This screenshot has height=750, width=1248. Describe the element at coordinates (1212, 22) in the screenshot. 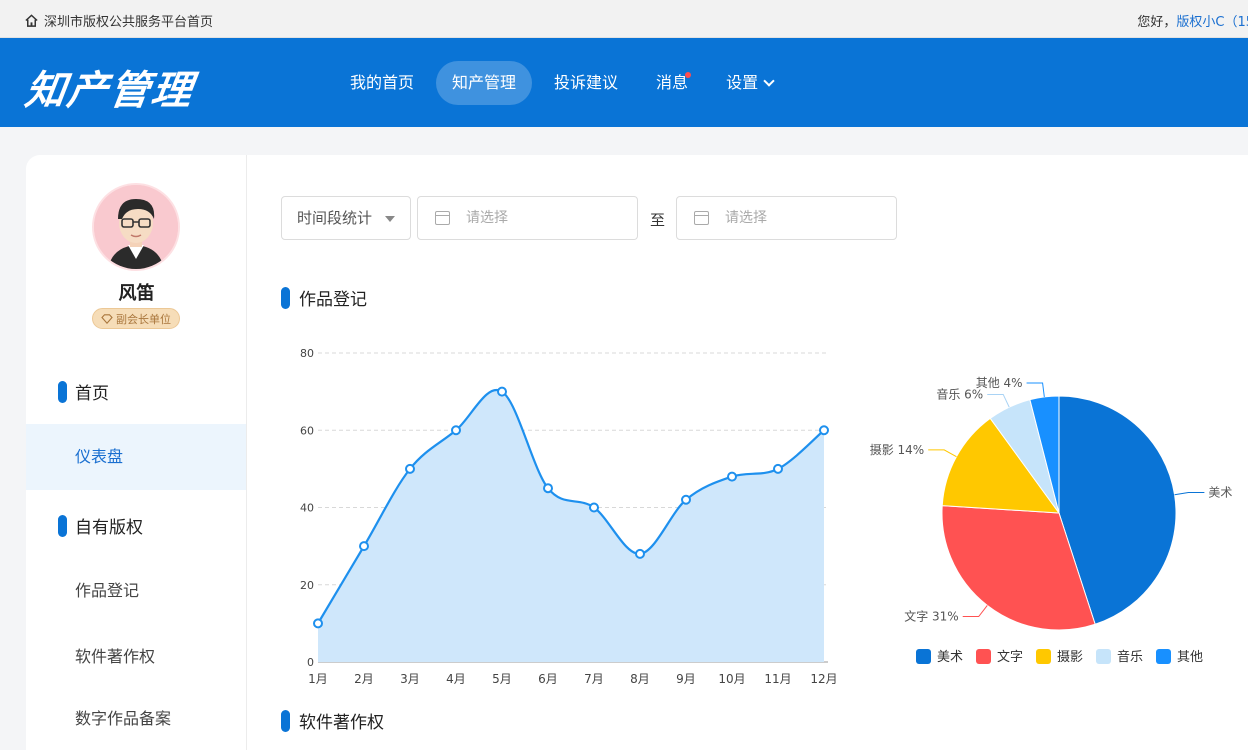

I see `username-link: 版权小C（15` at that location.